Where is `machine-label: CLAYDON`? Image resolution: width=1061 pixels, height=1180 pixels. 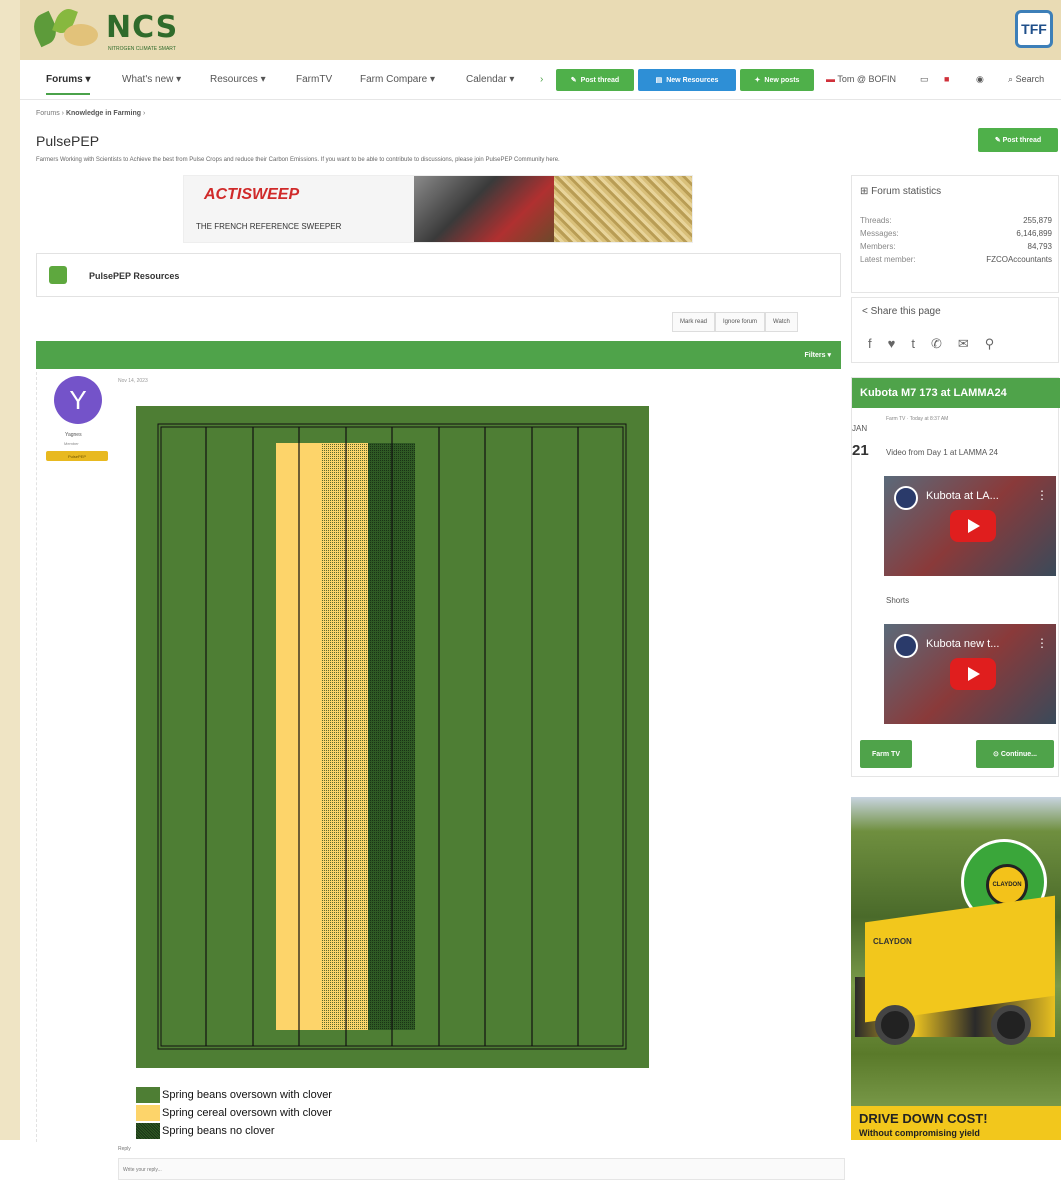
machine-label: CLAYDON is located at coordinates (892, 941).